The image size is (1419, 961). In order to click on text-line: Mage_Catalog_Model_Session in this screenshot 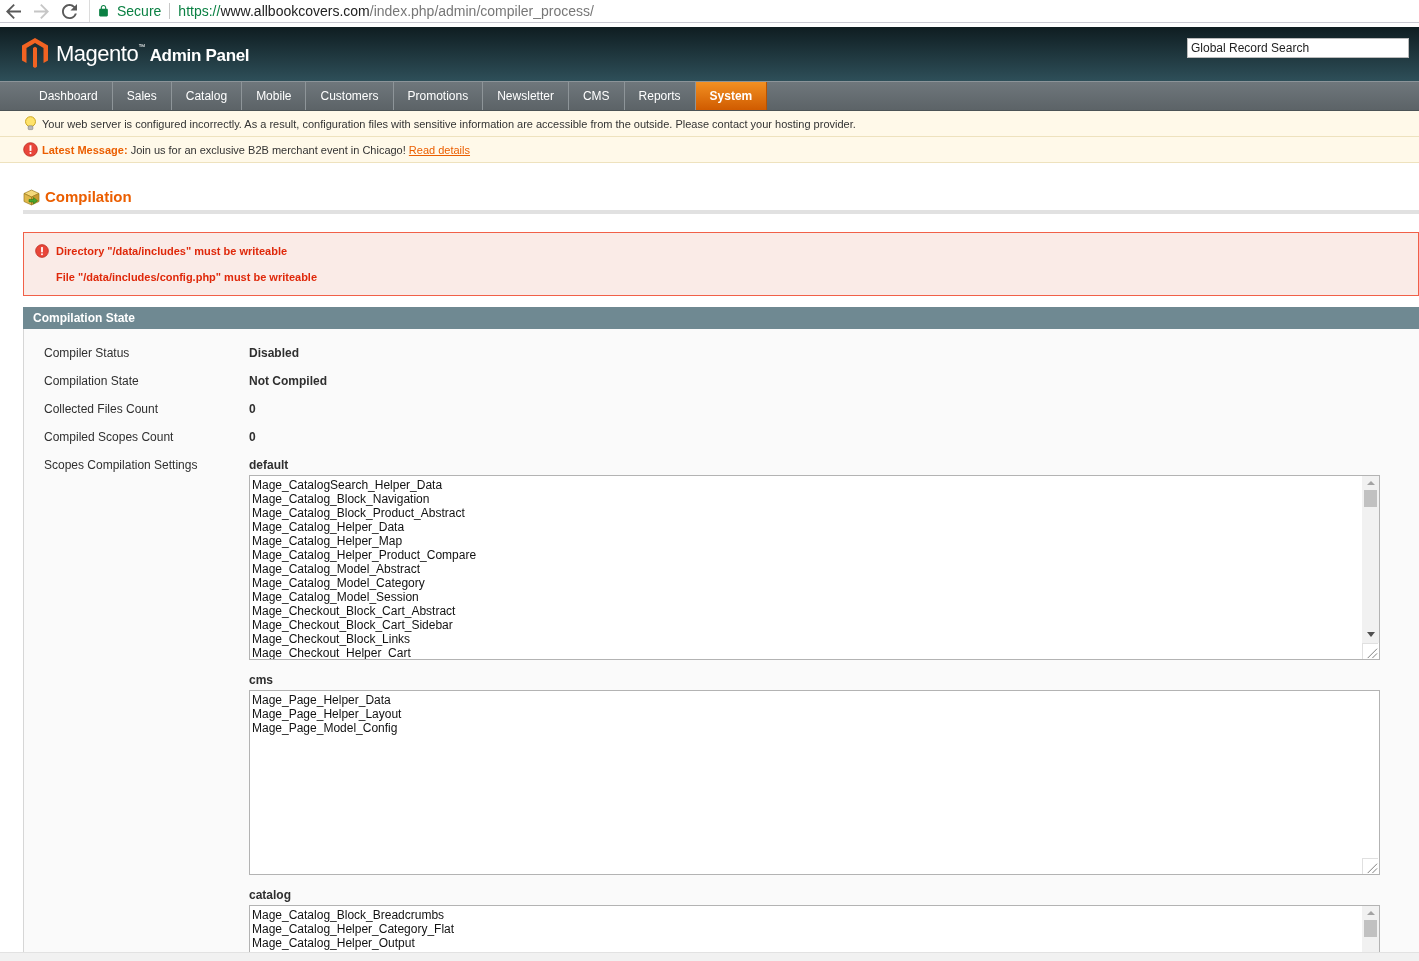, I will do `click(335, 597)`.